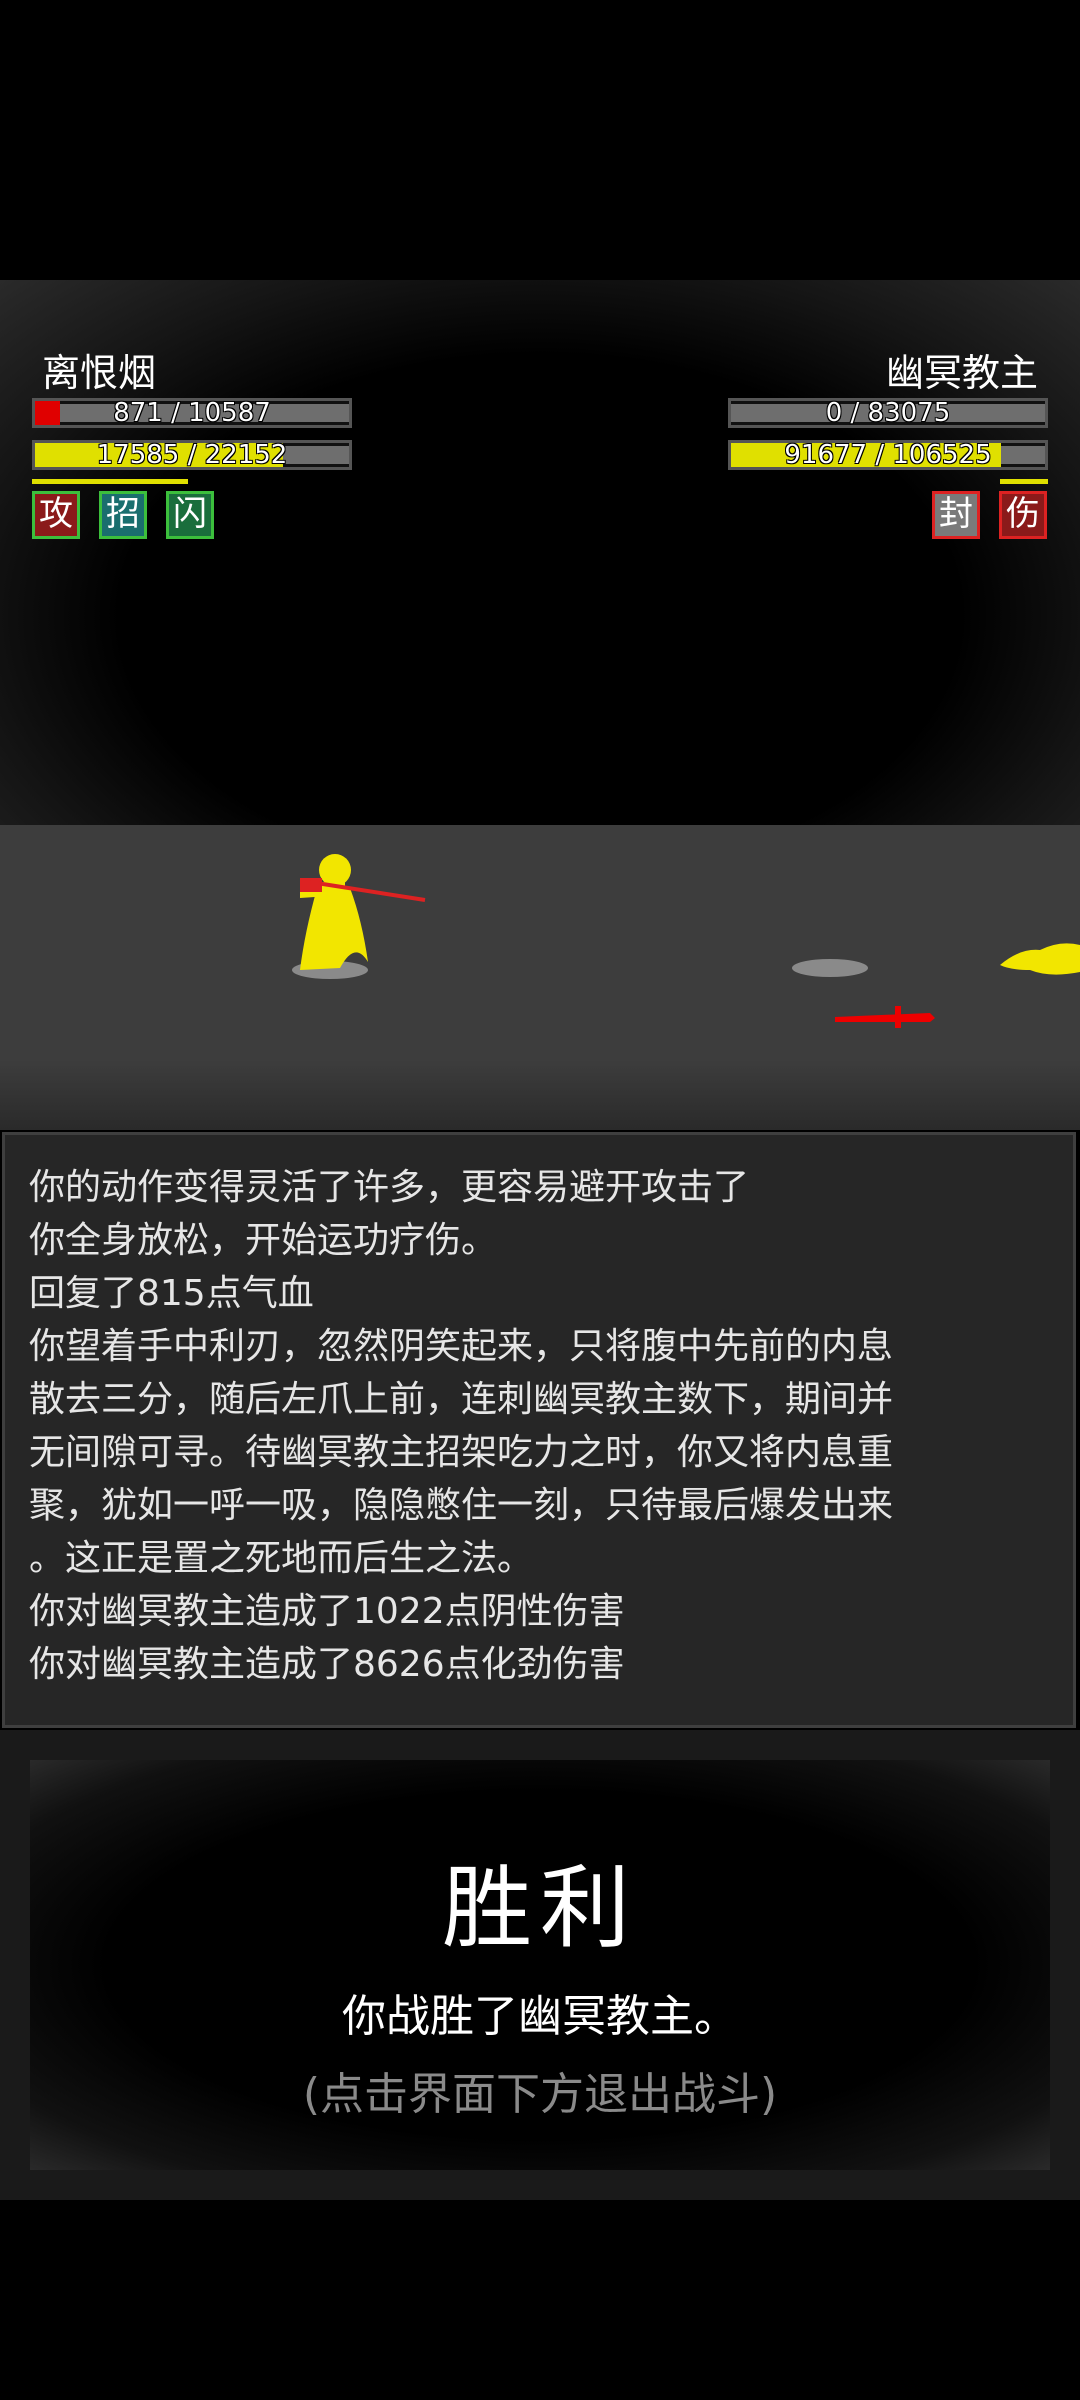 The height and width of the screenshot is (2400, 1080). Describe the element at coordinates (540, 2300) in the screenshot. I see `bottom-letterbox` at that location.